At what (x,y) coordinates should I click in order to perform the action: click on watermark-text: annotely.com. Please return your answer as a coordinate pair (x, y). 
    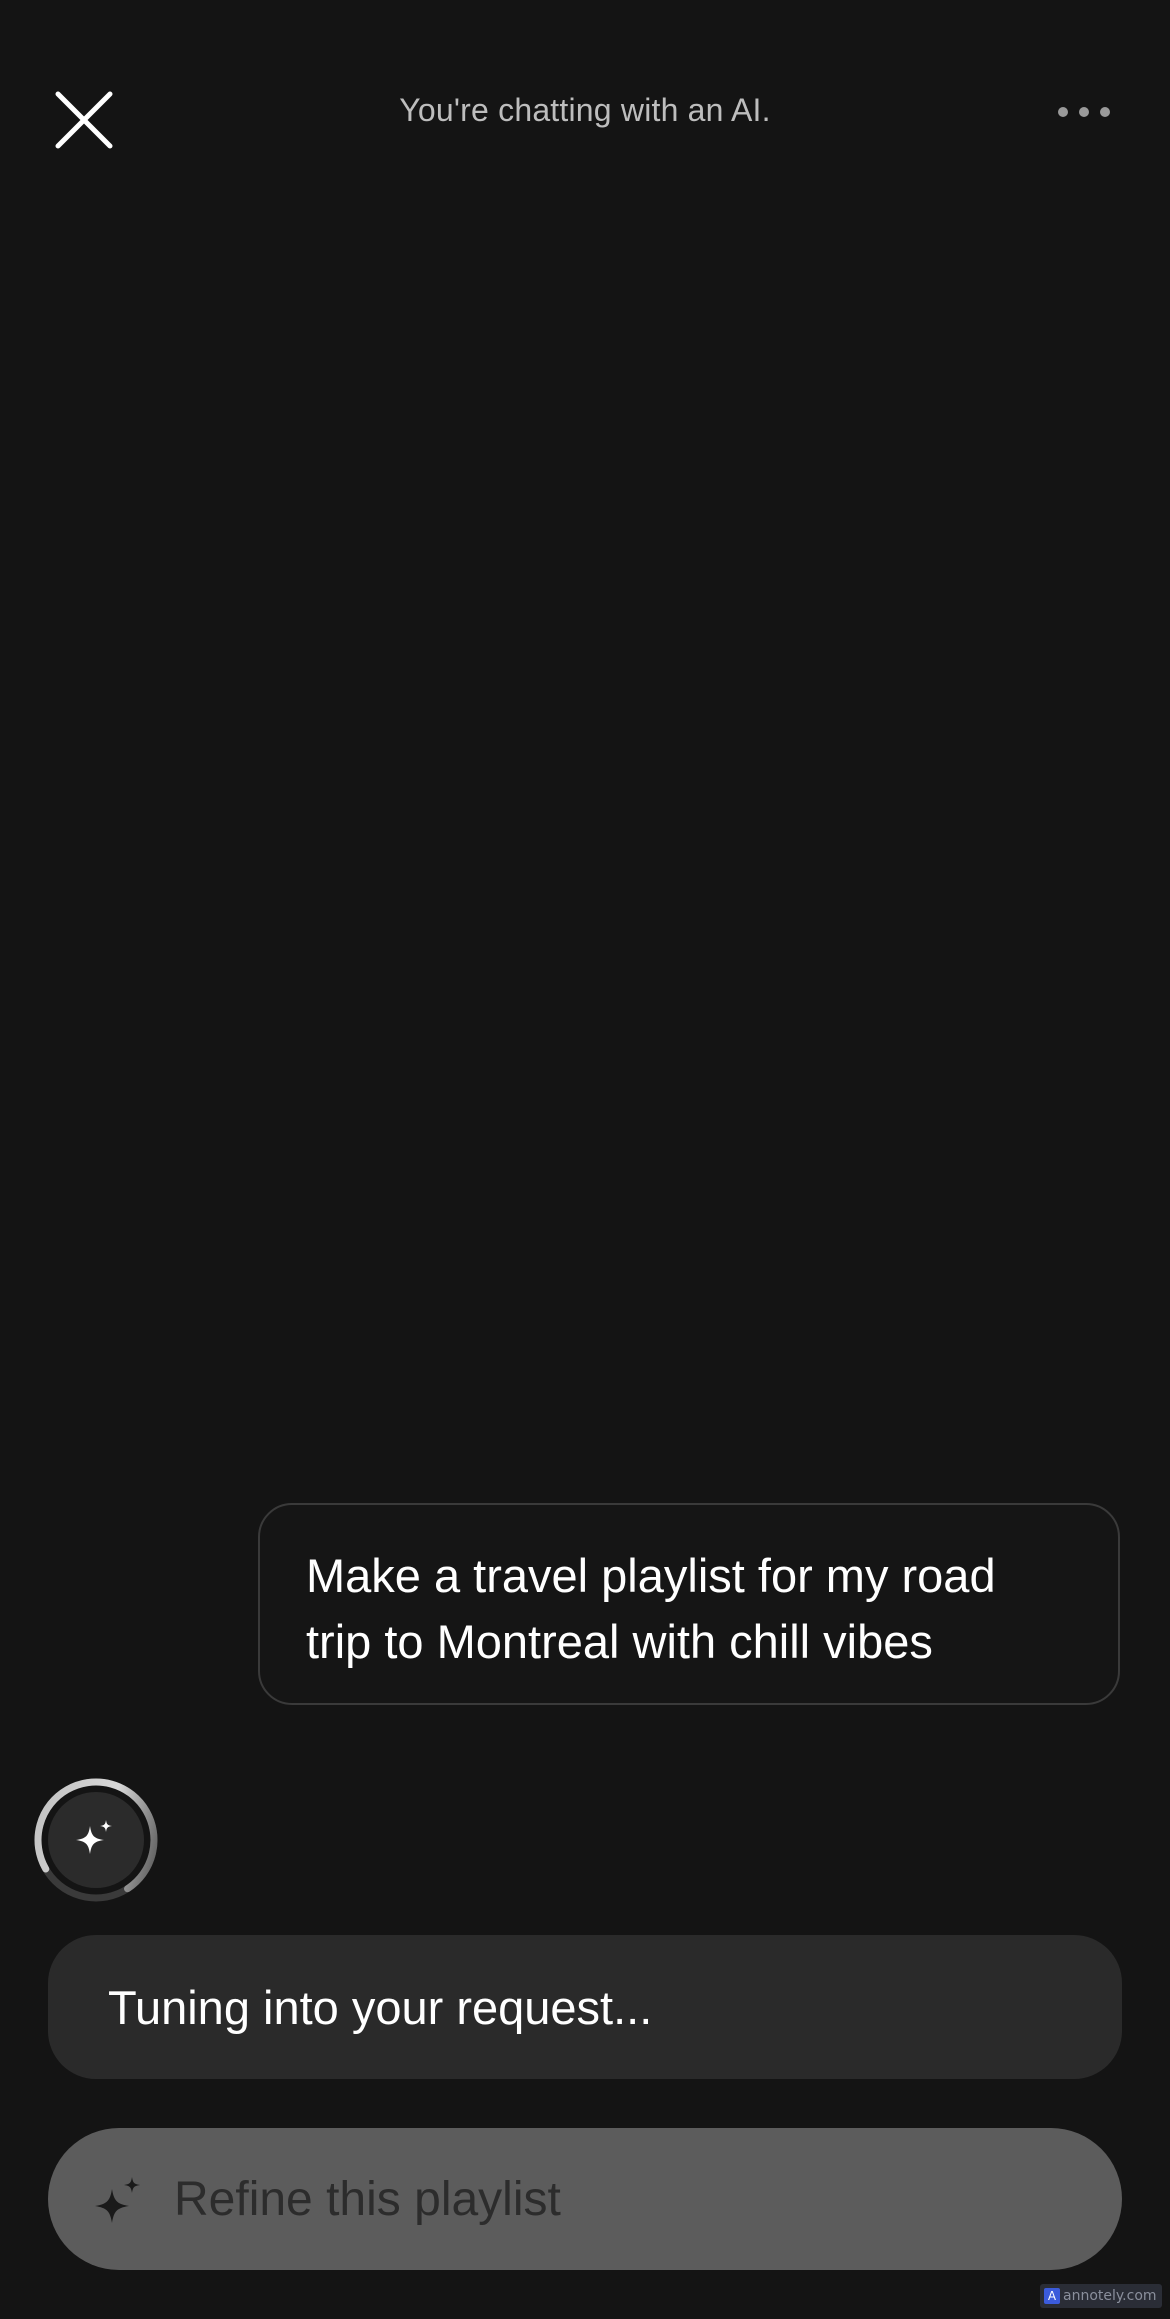
    Looking at the image, I should click on (1110, 2296).